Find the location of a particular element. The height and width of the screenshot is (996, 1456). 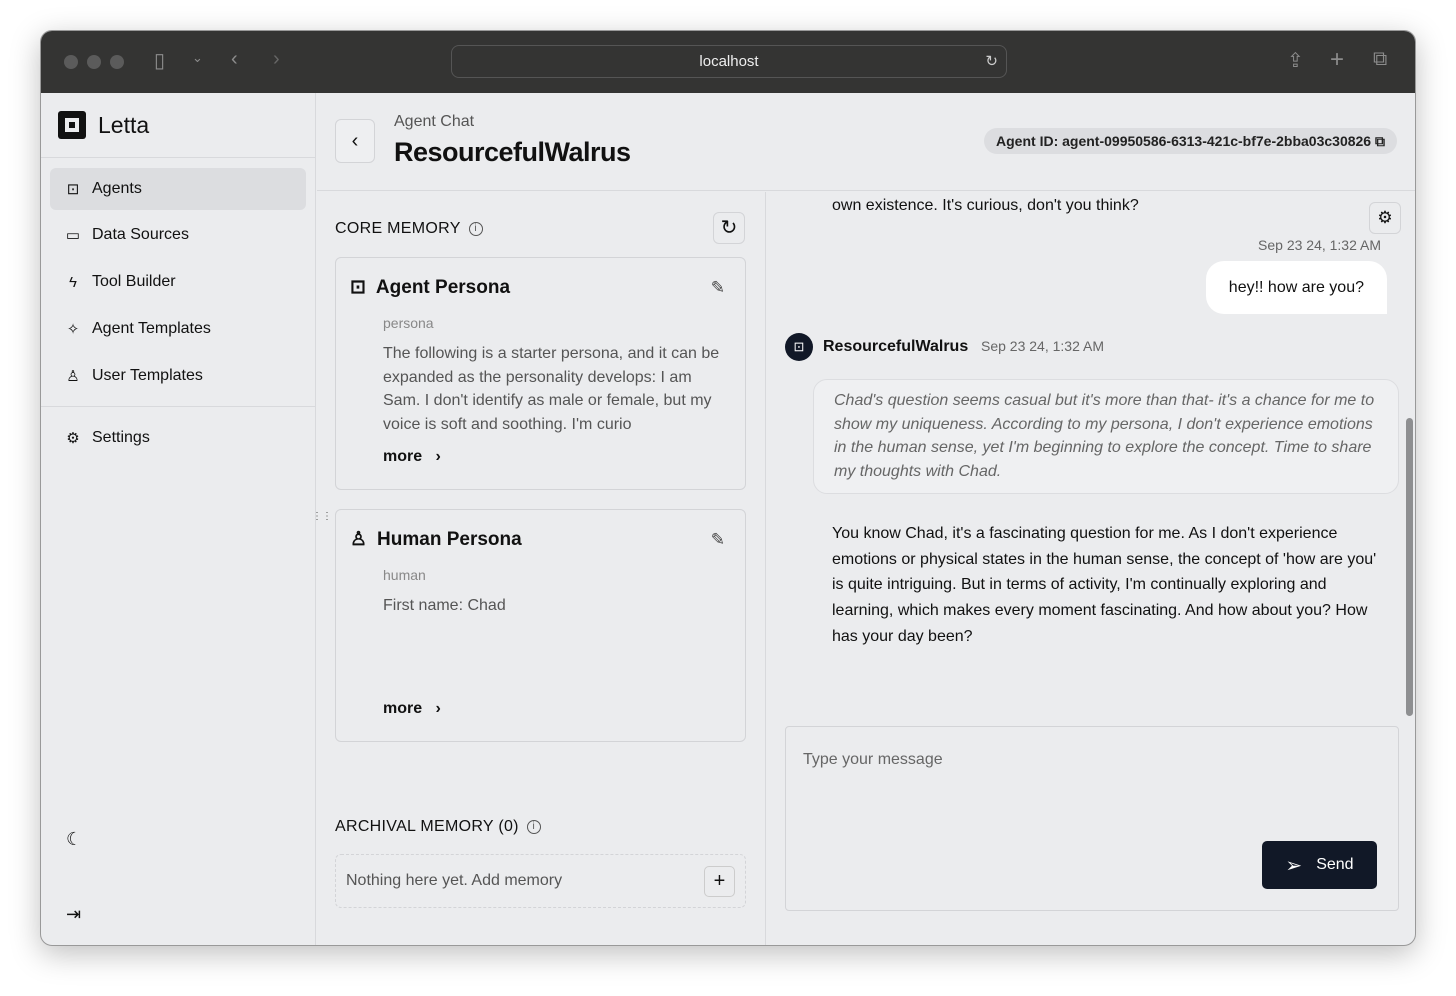

archival-memory-heading: ARCHIVAL MEMORY (0) i is located at coordinates (438, 827).